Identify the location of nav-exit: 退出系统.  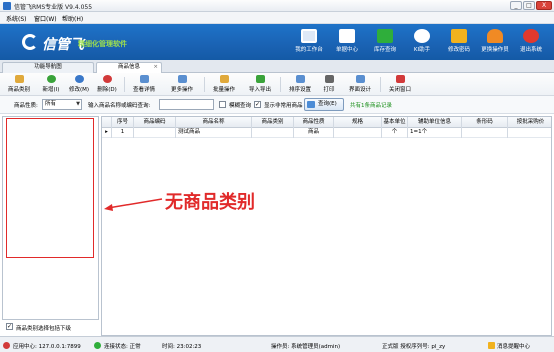
(531, 43).